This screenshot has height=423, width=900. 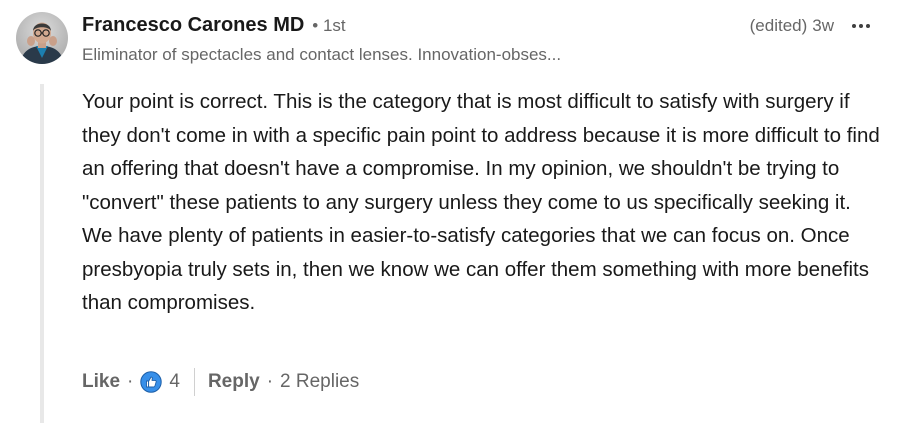 I want to click on thread-line, so click(x=42, y=253).